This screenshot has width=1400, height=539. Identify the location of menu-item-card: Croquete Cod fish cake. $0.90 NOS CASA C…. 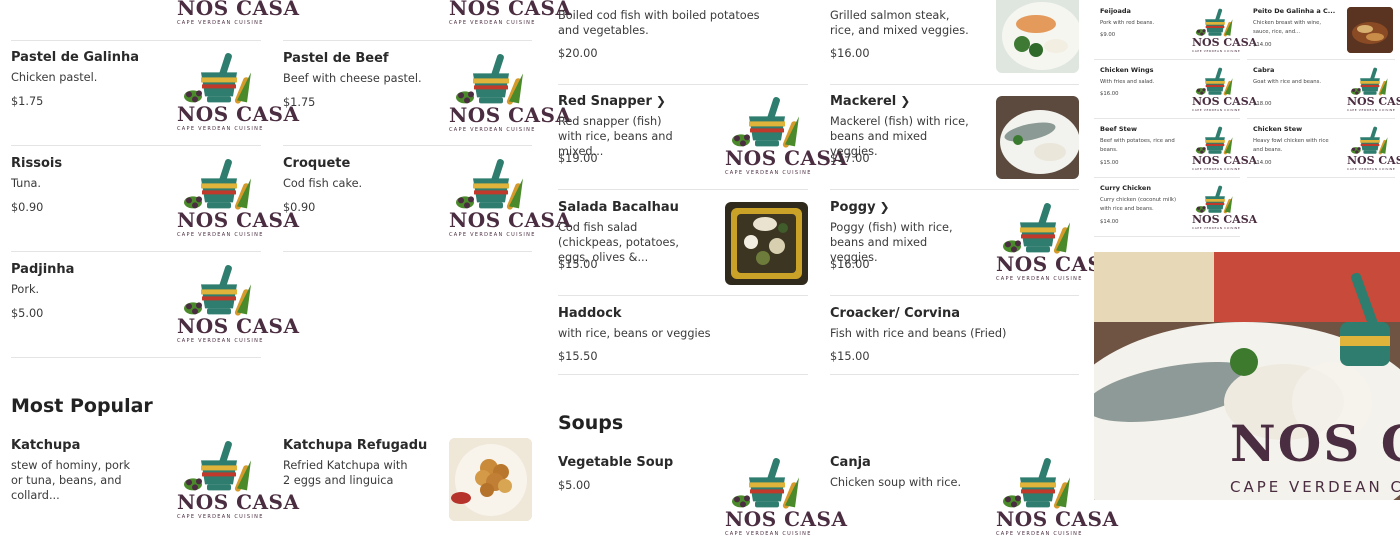
(427, 199).